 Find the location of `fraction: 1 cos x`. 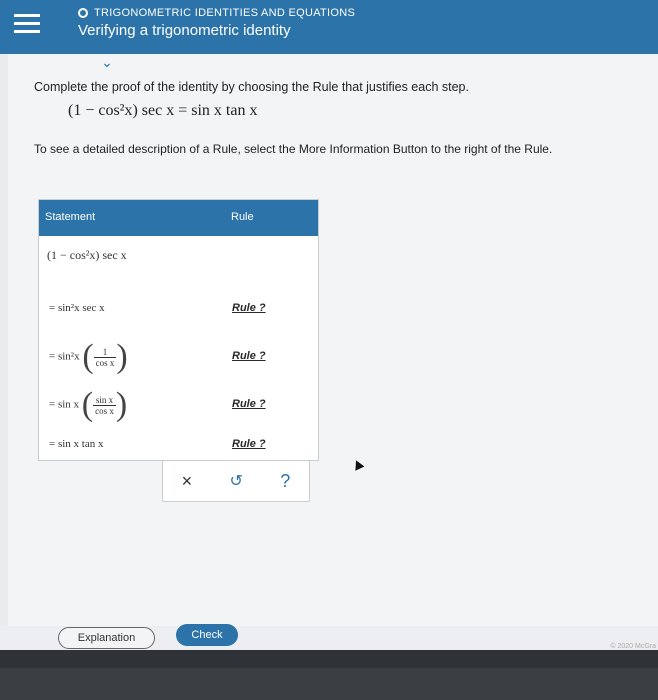

fraction: 1 cos x is located at coordinates (105, 357).